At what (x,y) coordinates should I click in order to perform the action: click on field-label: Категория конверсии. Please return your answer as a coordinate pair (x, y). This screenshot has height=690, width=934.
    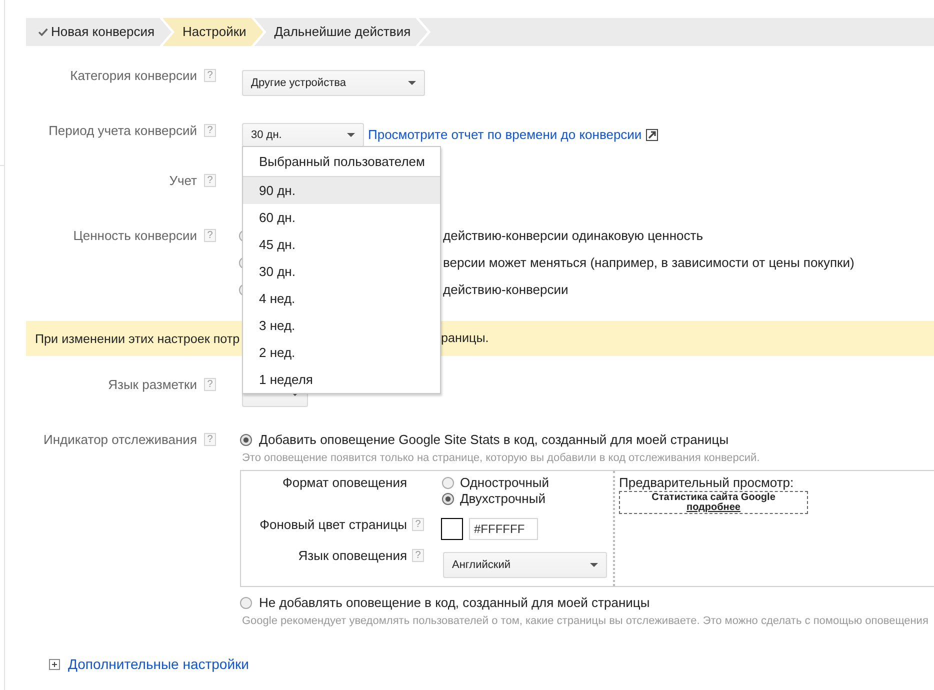
    Looking at the image, I should click on (133, 76).